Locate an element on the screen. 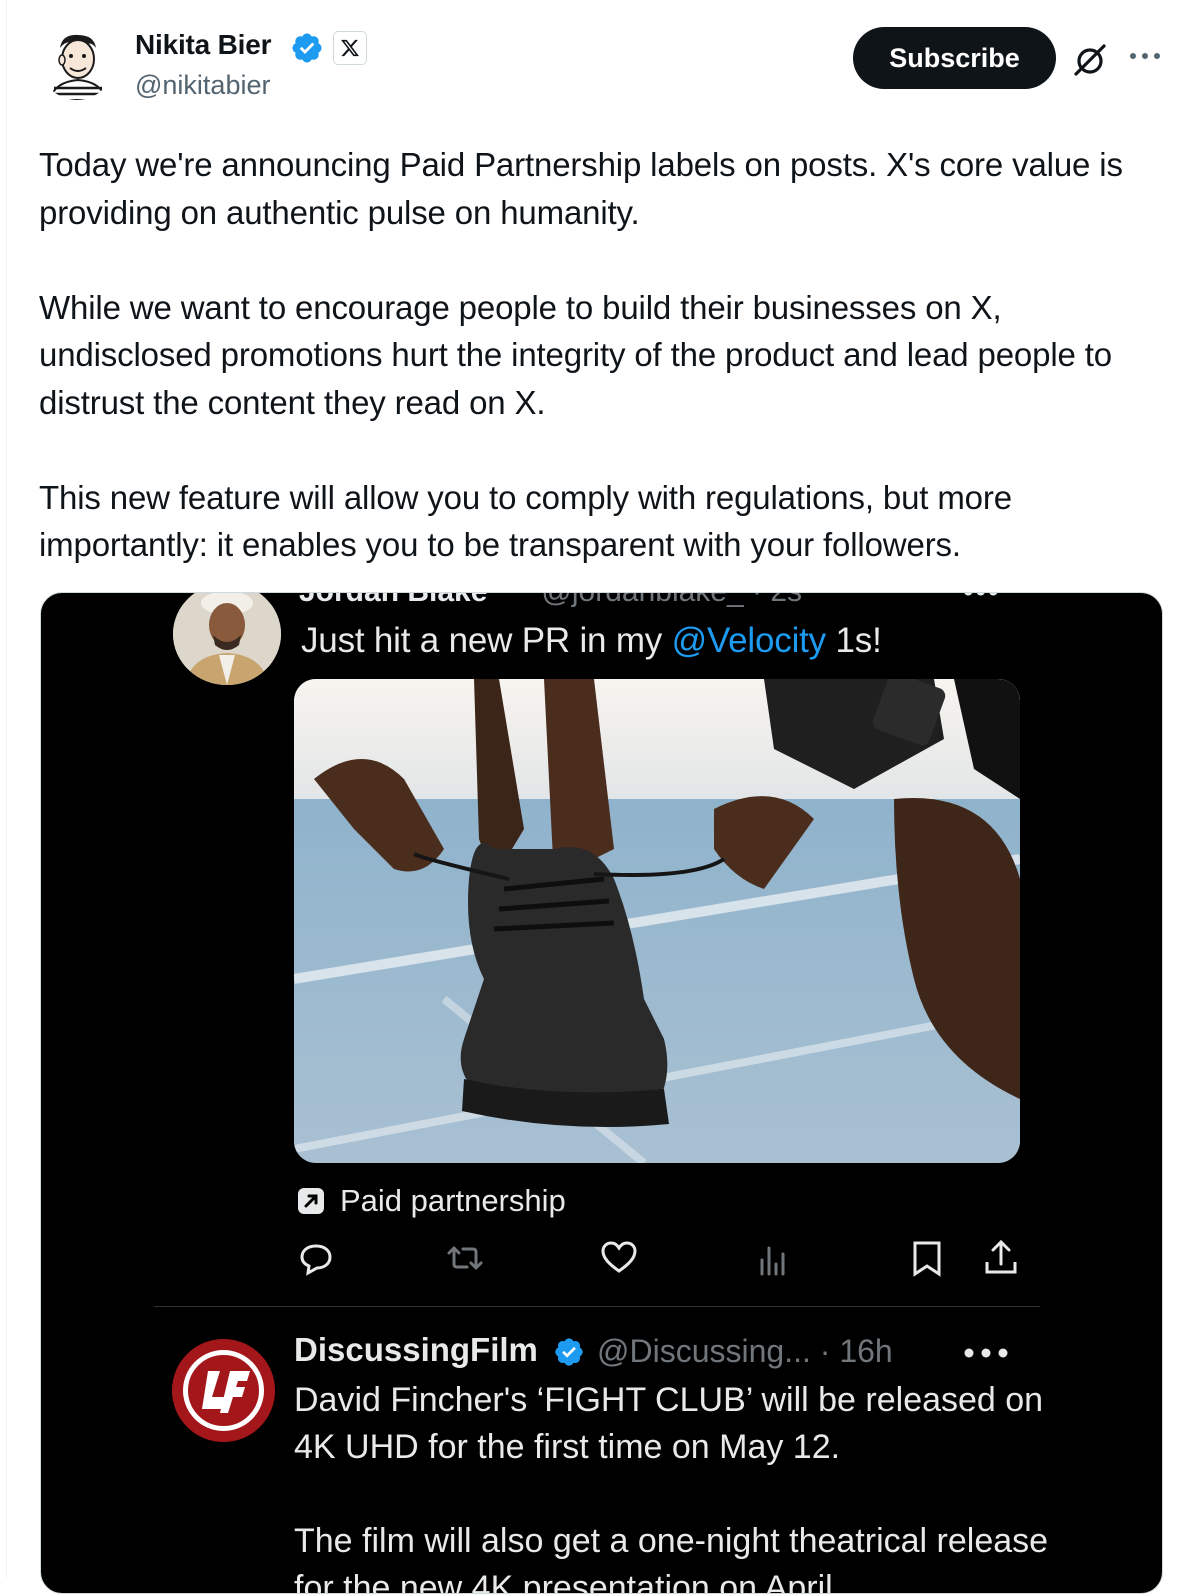  jordan-post-text: Just hit a new PR in my @Velocity 1s! is located at coordinates (591, 641).